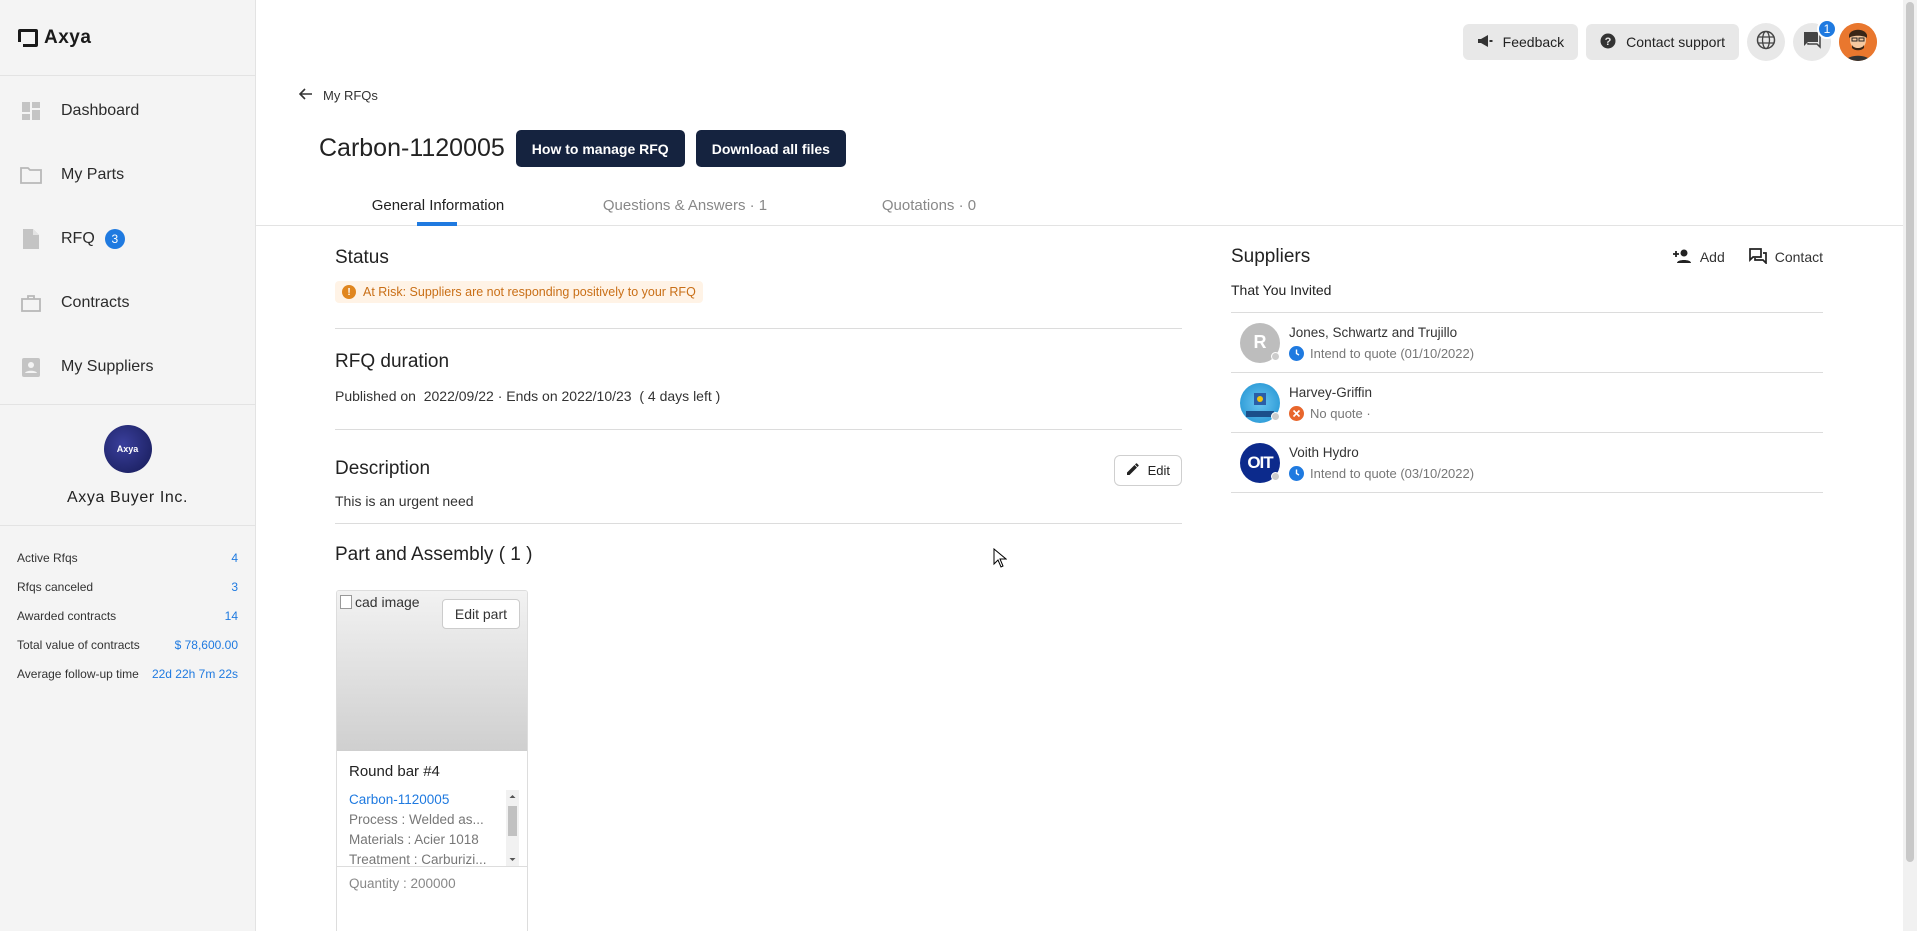 The width and height of the screenshot is (1917, 931). Describe the element at coordinates (1373, 332) in the screenshot. I see `supplier-name: Jones, Schwartz and Trujillo` at that location.